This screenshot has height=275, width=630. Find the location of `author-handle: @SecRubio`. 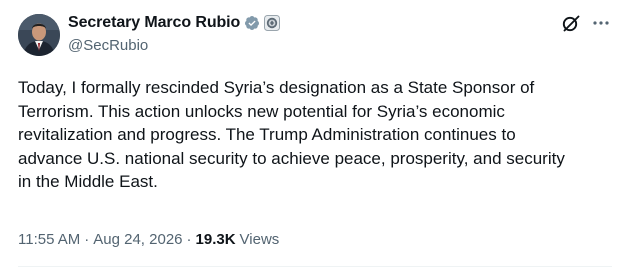

author-handle: @SecRubio is located at coordinates (174, 45).